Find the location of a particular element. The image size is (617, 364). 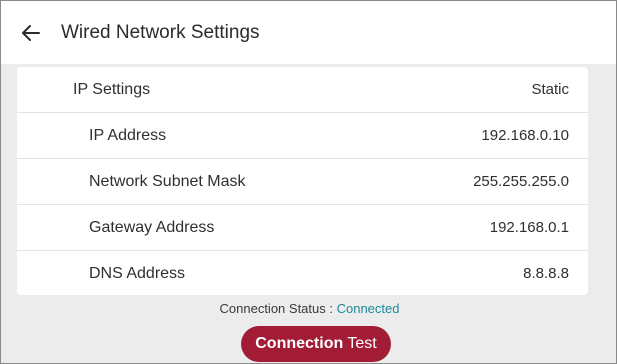

page-title: Wired Network Settings is located at coordinates (160, 32).